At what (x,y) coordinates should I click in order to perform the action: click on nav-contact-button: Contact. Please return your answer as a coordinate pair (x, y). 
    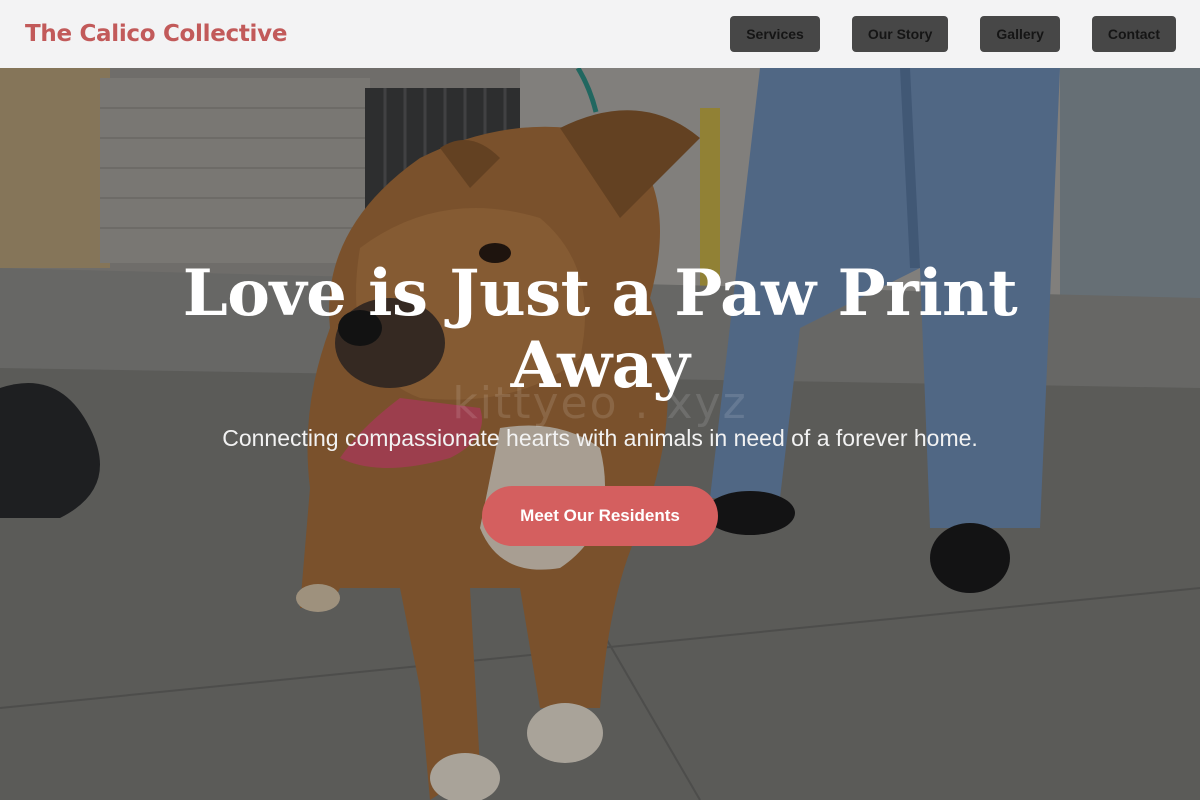
    Looking at the image, I should click on (1133, 34).